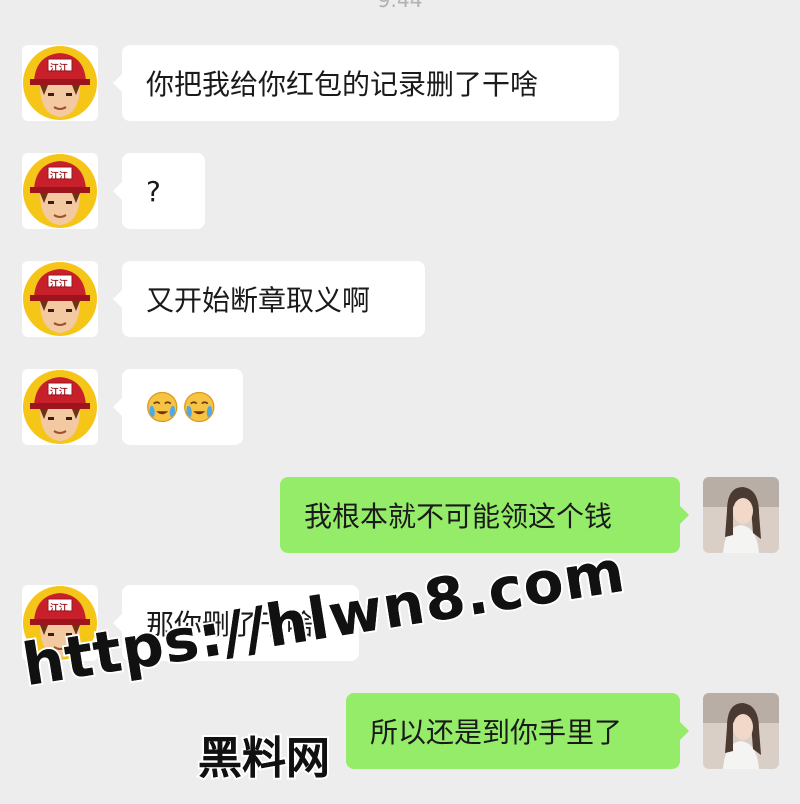 Image resolution: width=800 pixels, height=804 pixels. Describe the element at coordinates (400, 192) in the screenshot. I see `message-row: 江江 ?` at that location.